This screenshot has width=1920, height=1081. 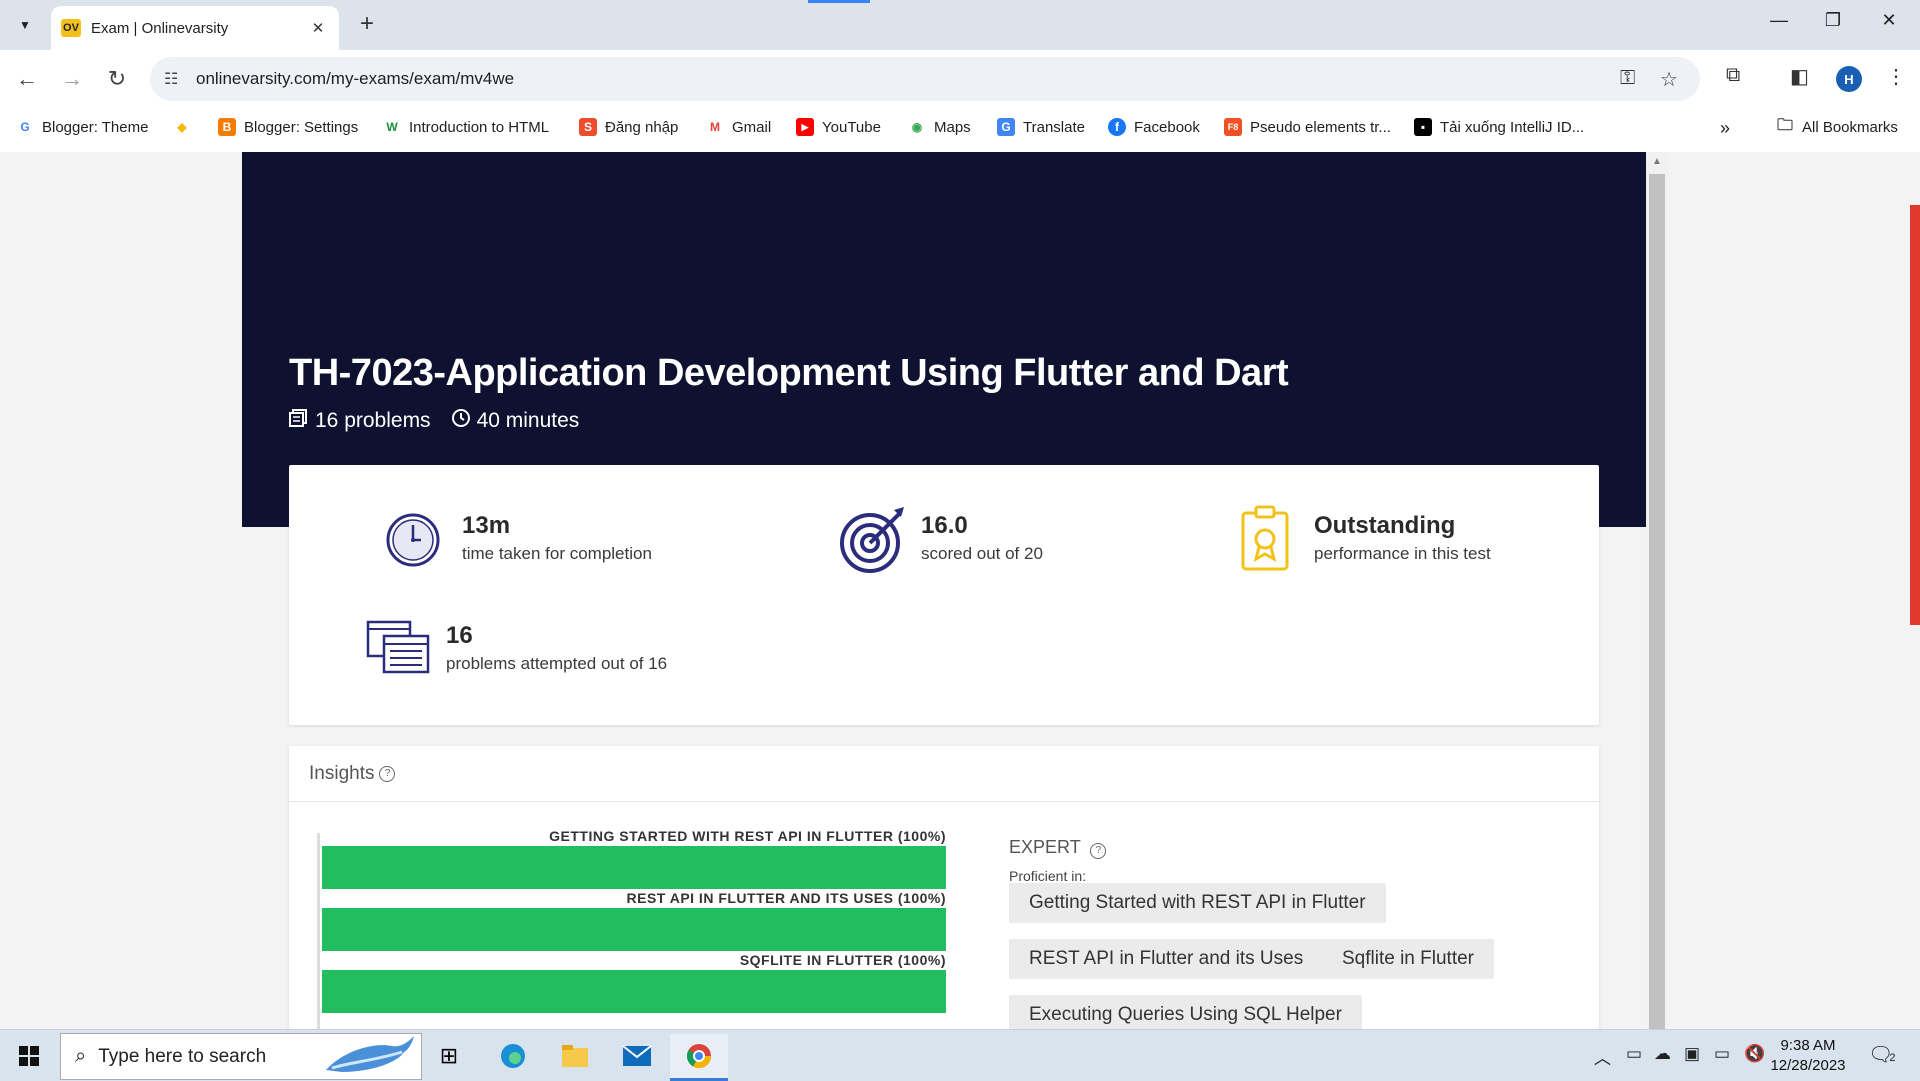 I want to click on bookmark-binance: ◆, so click(x=186, y=127).